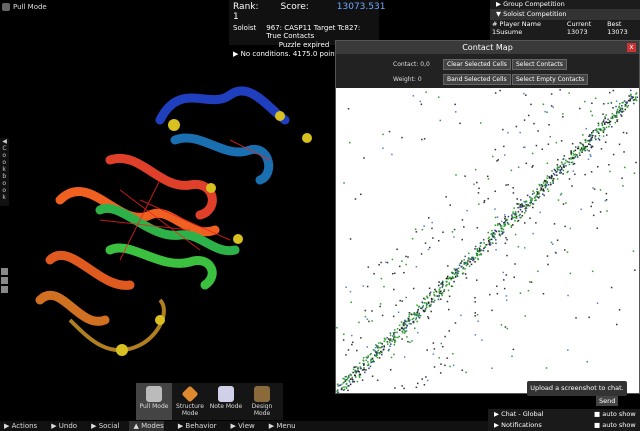  Describe the element at coordinates (477, 64) in the screenshot. I see `clear-selected-cells-button: Clear Selected Cells` at that location.